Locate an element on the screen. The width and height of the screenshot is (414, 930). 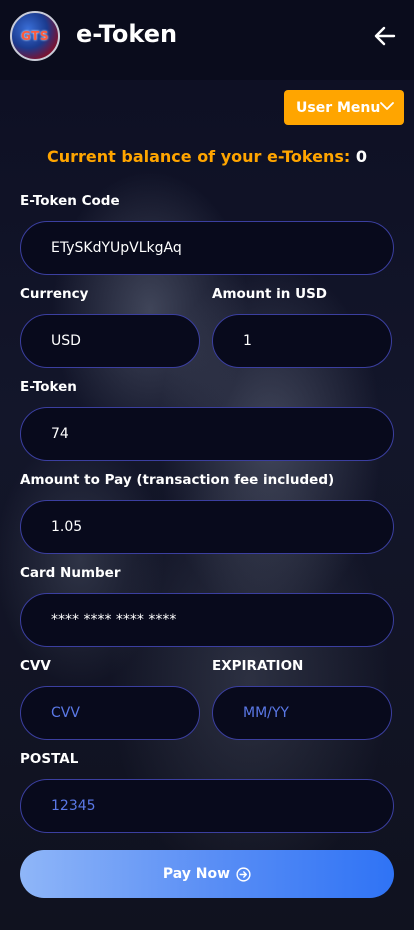
card-number-input: **** **** **** **** is located at coordinates (207, 620).